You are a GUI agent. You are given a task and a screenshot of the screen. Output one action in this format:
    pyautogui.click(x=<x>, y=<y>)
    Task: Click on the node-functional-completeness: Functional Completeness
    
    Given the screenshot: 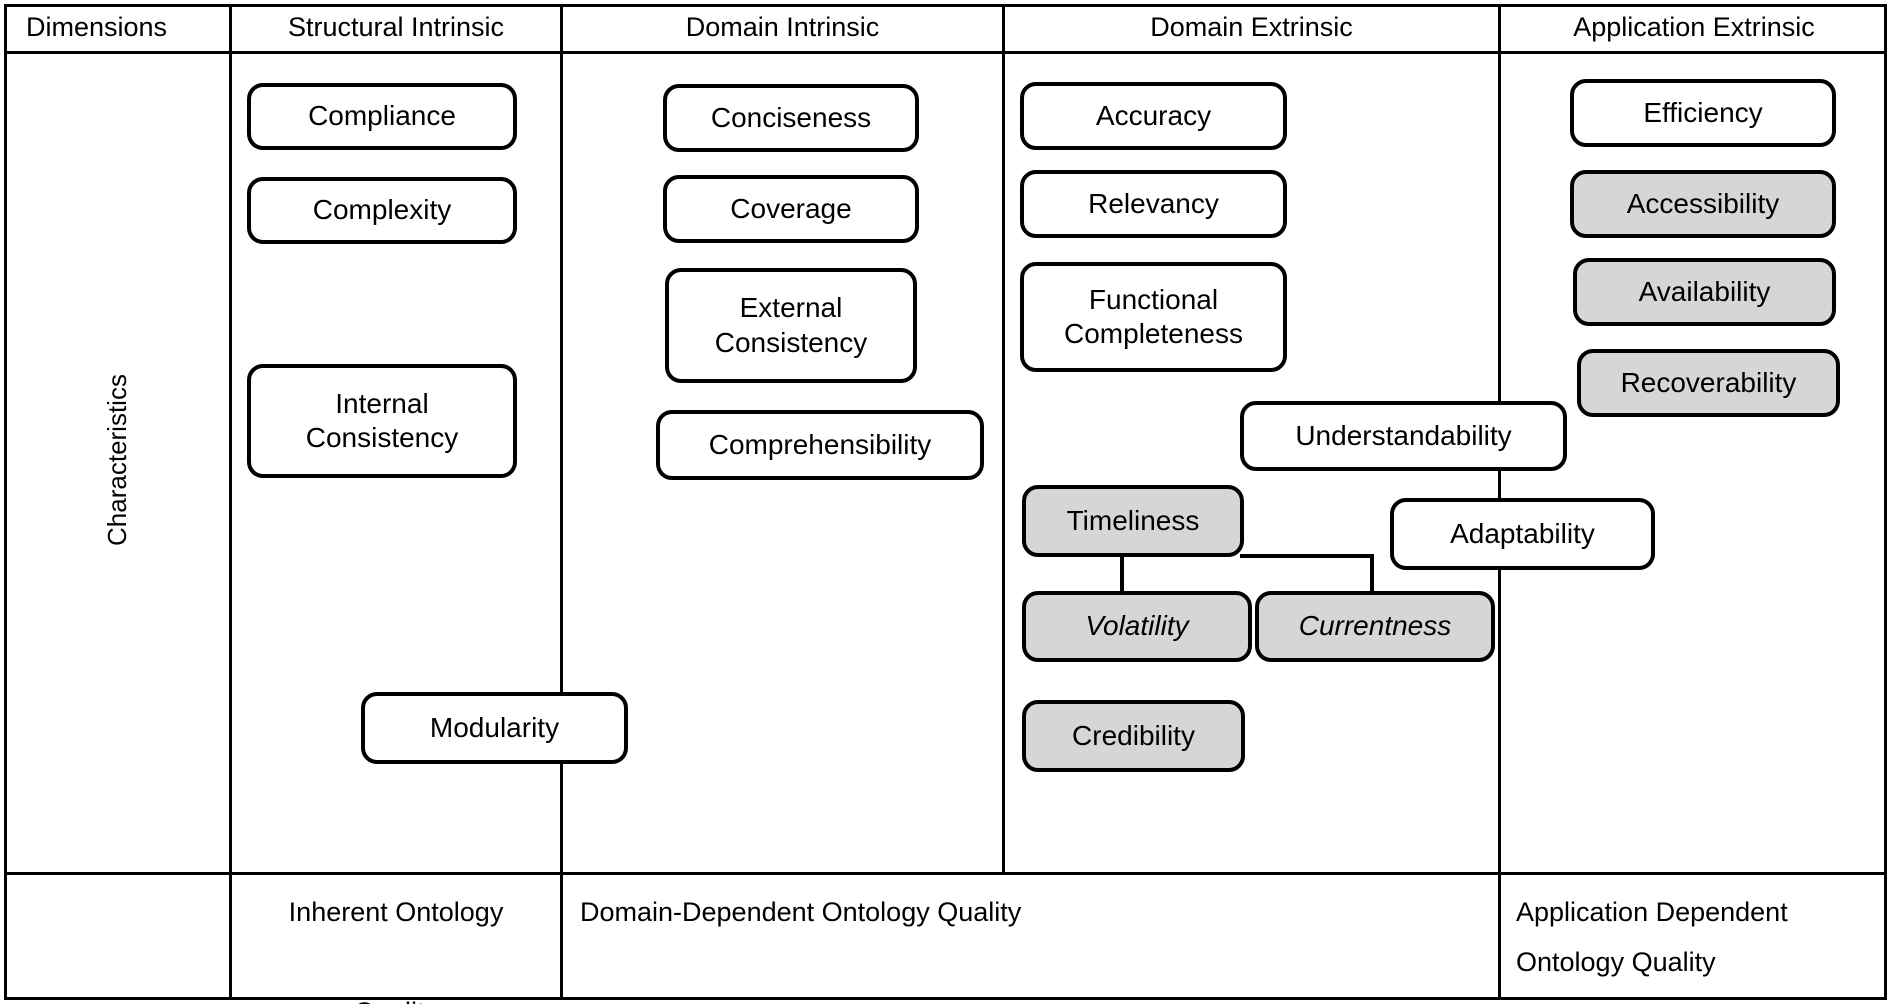 What is the action you would take?
    pyautogui.click(x=1153, y=317)
    